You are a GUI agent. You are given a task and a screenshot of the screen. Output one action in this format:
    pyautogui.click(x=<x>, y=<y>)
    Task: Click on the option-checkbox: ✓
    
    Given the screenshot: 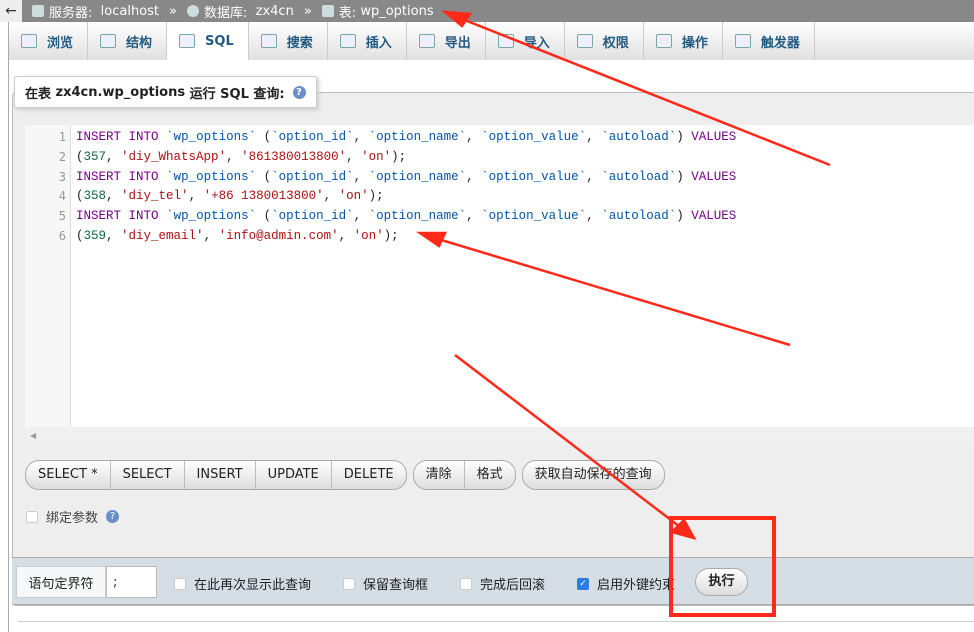 What is the action you would take?
    pyautogui.click(x=583, y=583)
    